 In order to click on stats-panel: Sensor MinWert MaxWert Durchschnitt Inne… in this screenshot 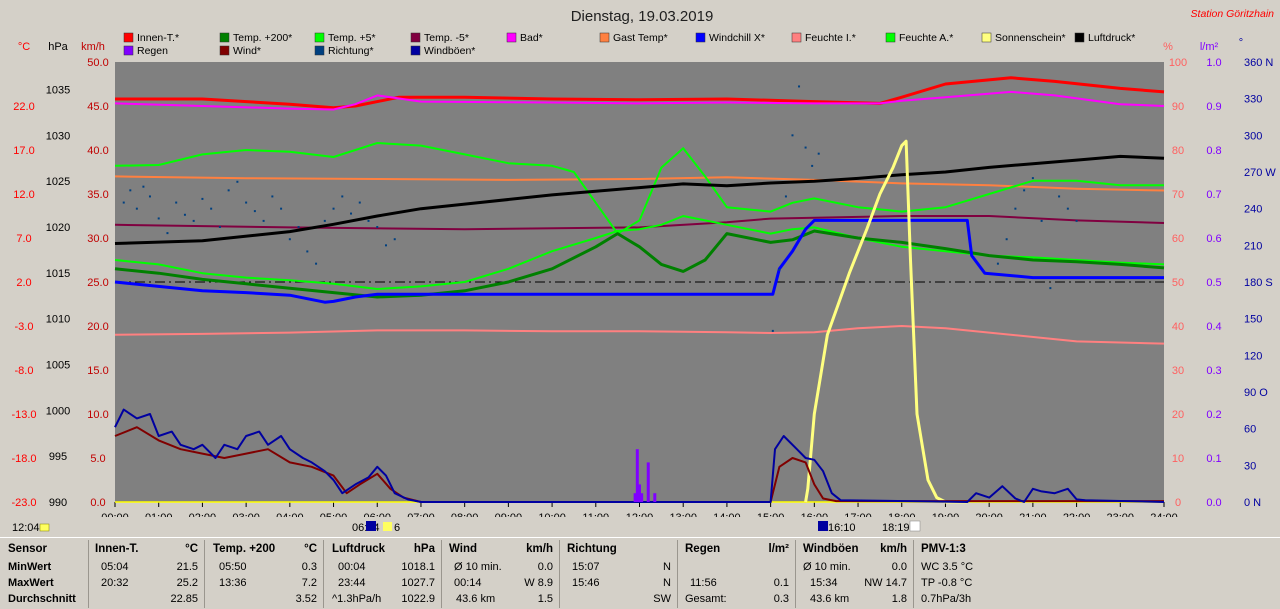, I will do `click(640, 573)`.